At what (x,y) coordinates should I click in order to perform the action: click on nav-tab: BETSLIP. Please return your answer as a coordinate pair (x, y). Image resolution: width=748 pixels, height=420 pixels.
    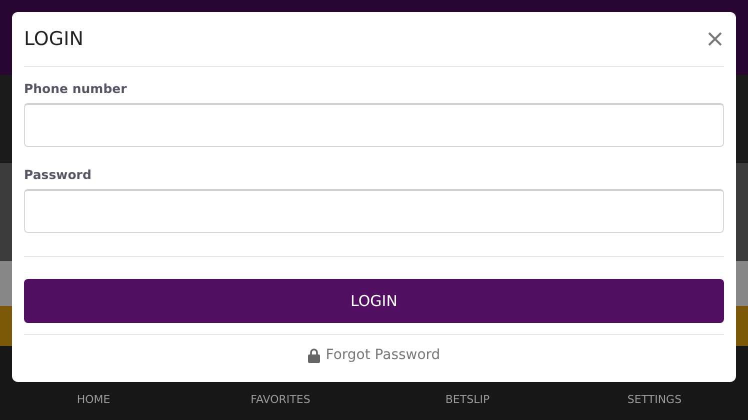
    Looking at the image, I should click on (467, 399).